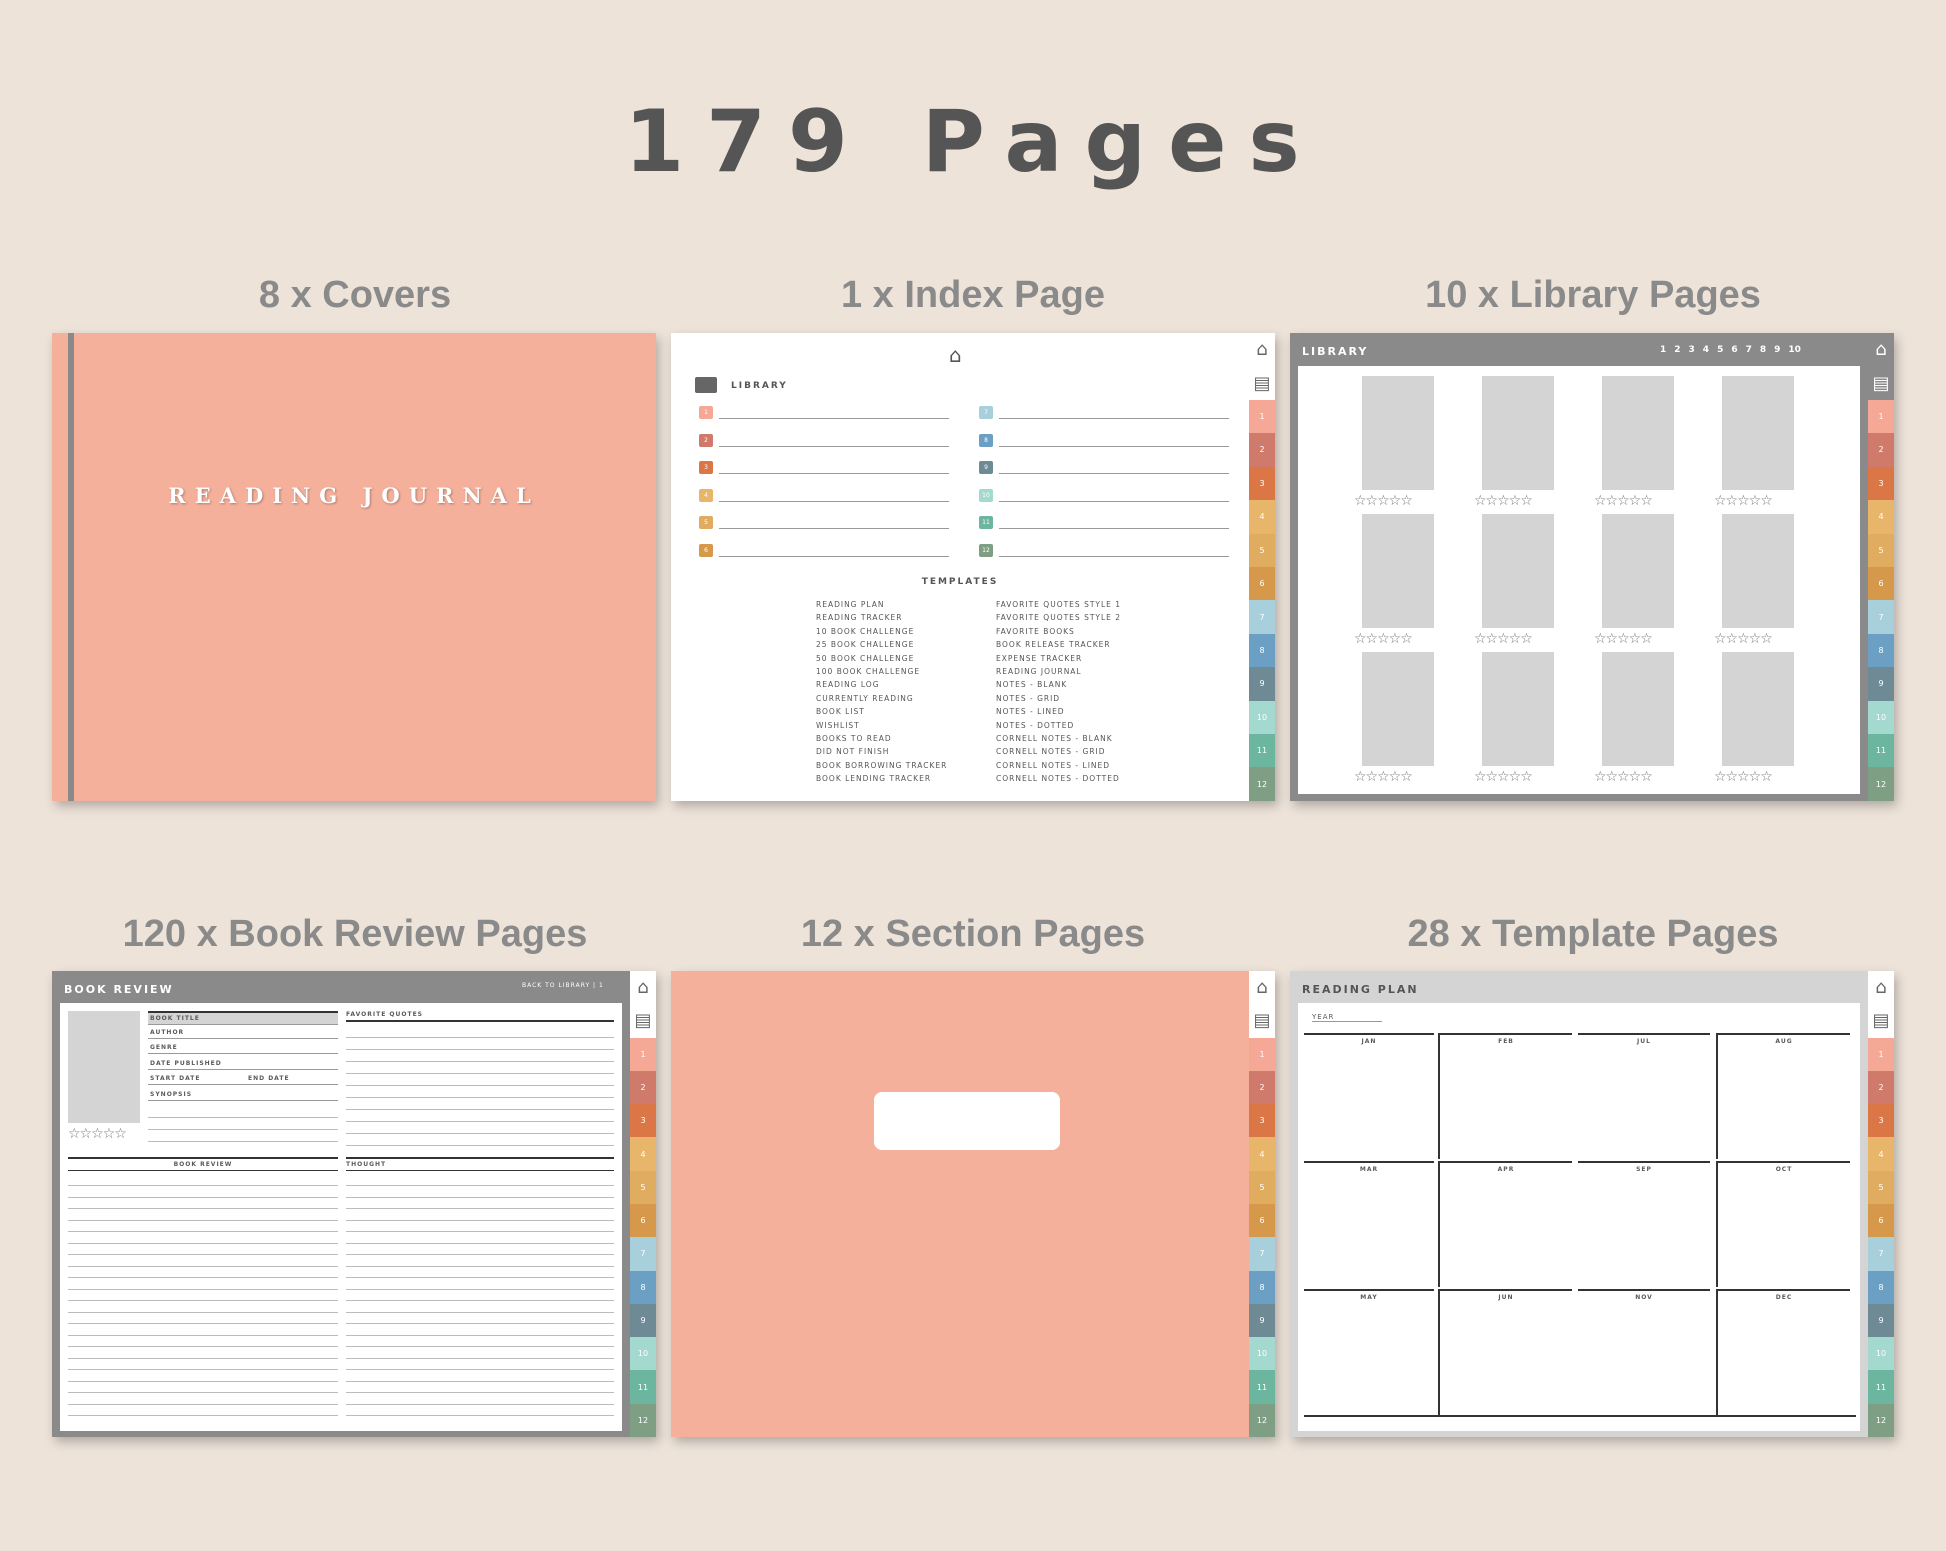 This screenshot has width=1946, height=1551. What do you see at coordinates (881, 604) in the screenshot?
I see `template-link: READING PLAN` at bounding box center [881, 604].